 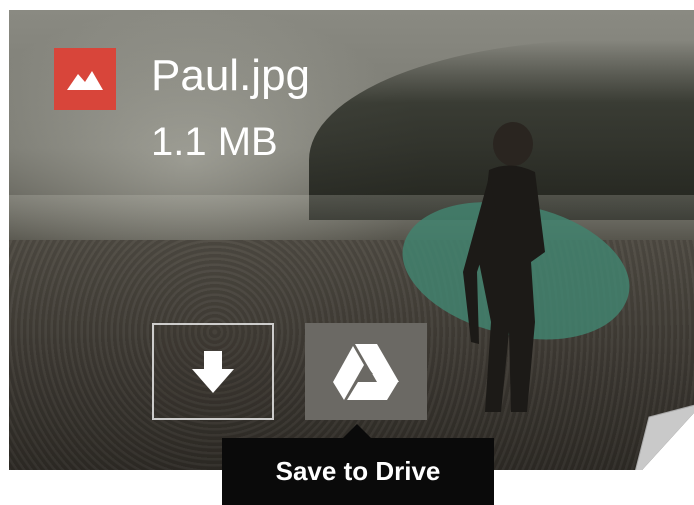 I want to click on google-drive-icon, so click(x=366, y=371).